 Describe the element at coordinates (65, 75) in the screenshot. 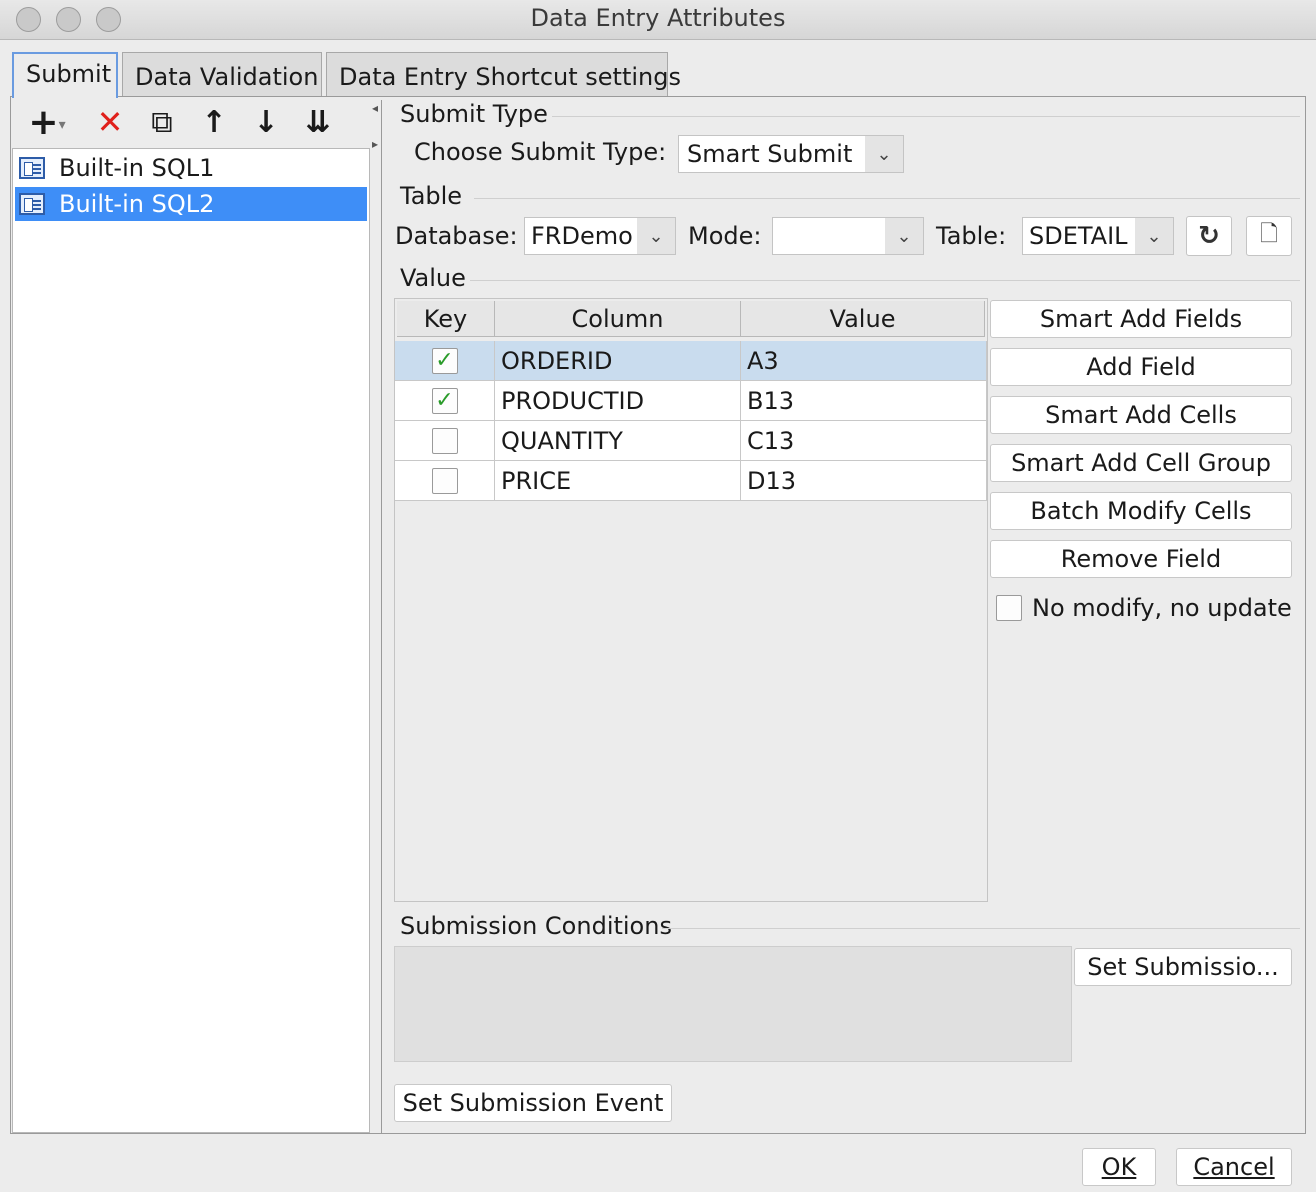

I see `tab-submit: Submit` at that location.